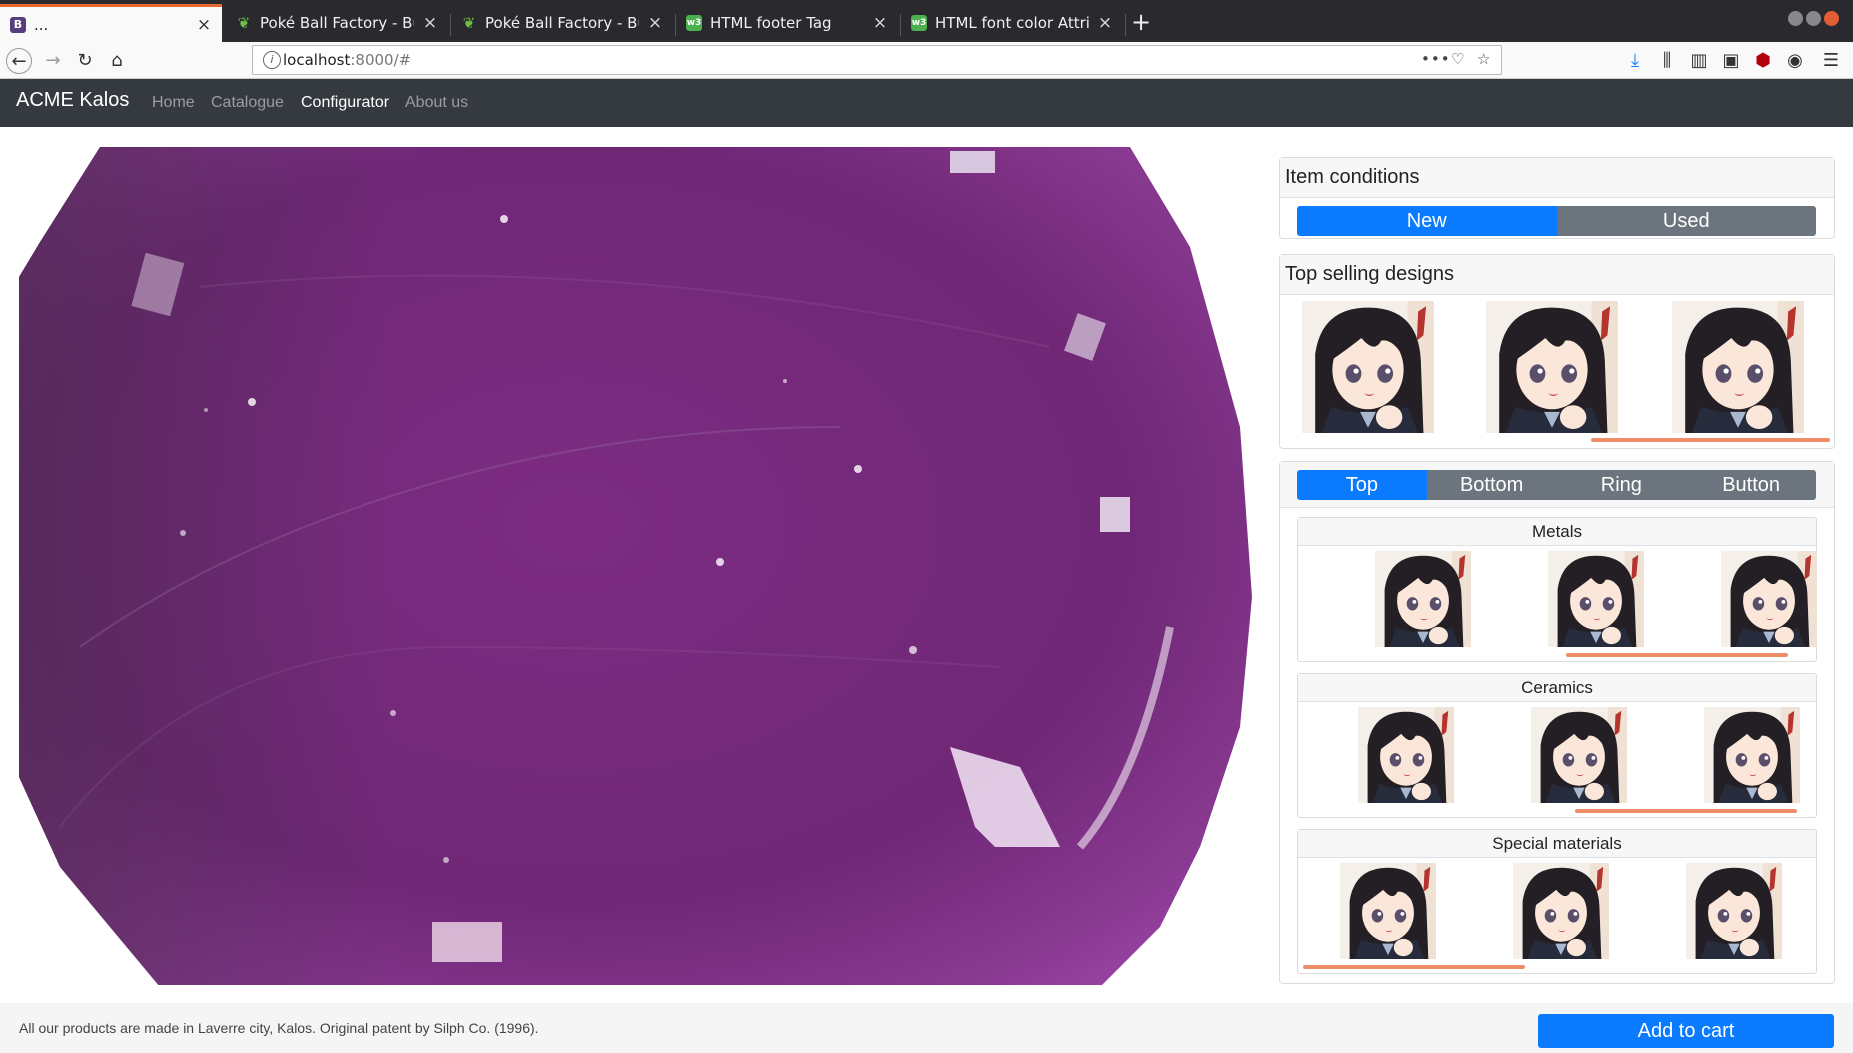  I want to click on reload-icon: ↻, so click(85, 61).